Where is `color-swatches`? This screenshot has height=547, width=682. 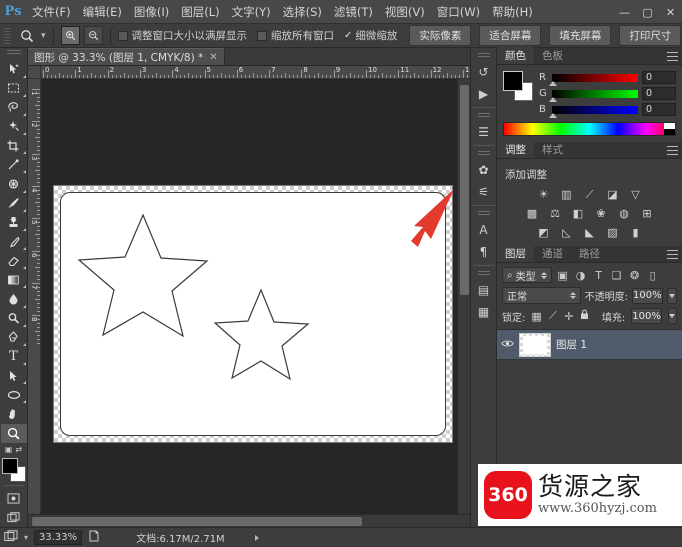
color-swatches is located at coordinates (14, 469).